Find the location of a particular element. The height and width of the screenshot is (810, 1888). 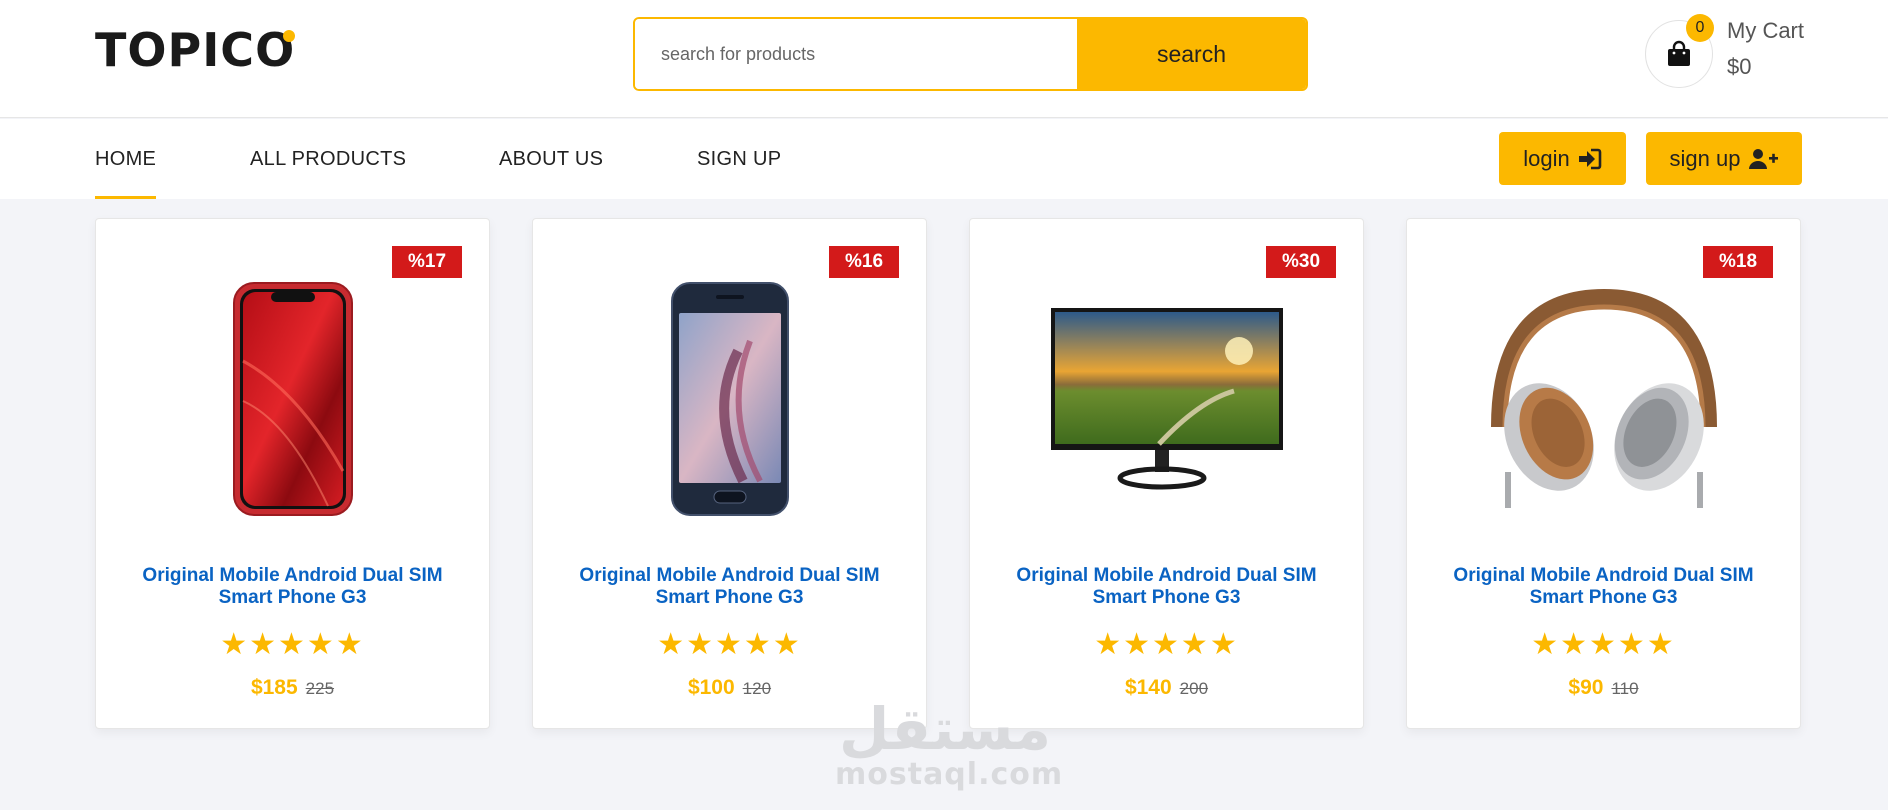

headphones-image is located at coordinates (1603, 398).